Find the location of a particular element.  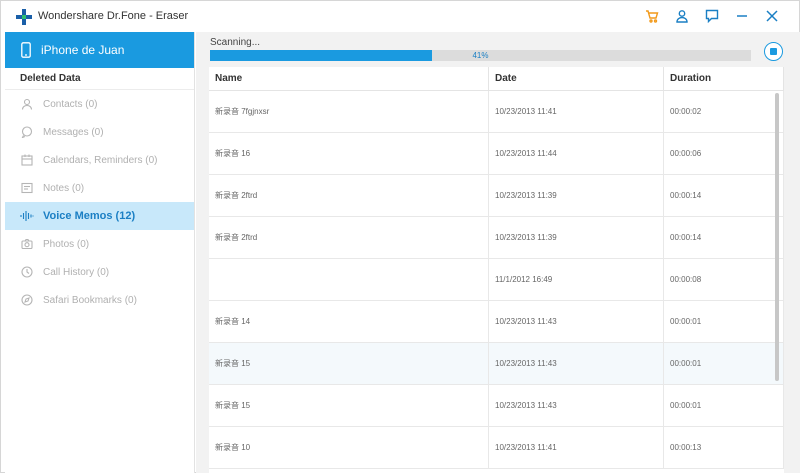

column-header-duration: Duration is located at coordinates (724, 78).